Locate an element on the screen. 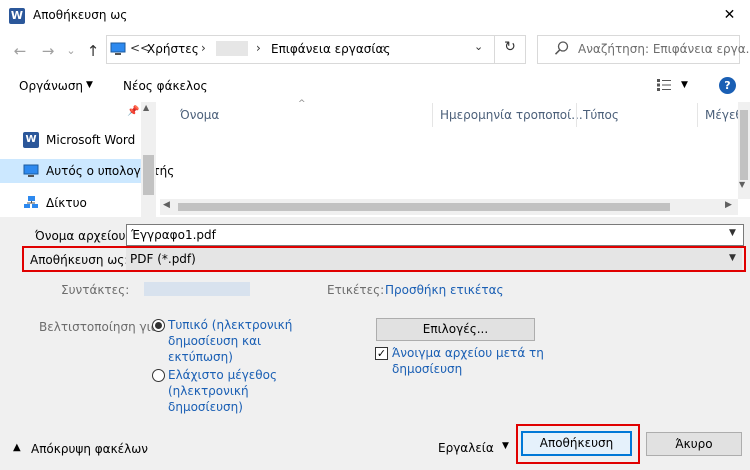 The height and width of the screenshot is (470, 750). back-button: ← is located at coordinates (20, 51).